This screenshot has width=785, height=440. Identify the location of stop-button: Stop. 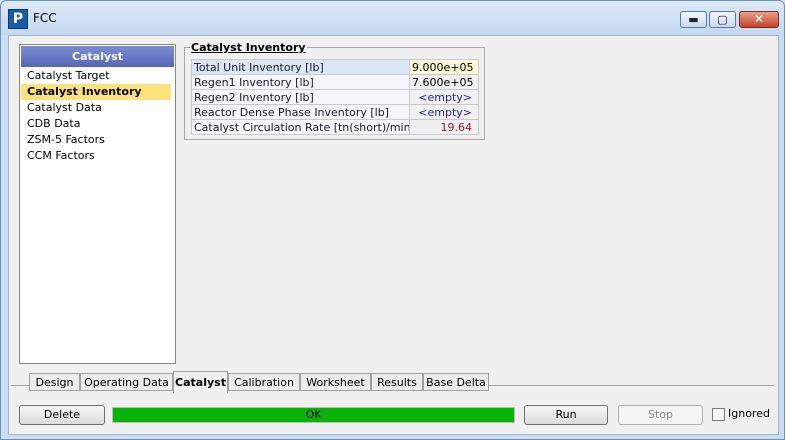
(660, 415).